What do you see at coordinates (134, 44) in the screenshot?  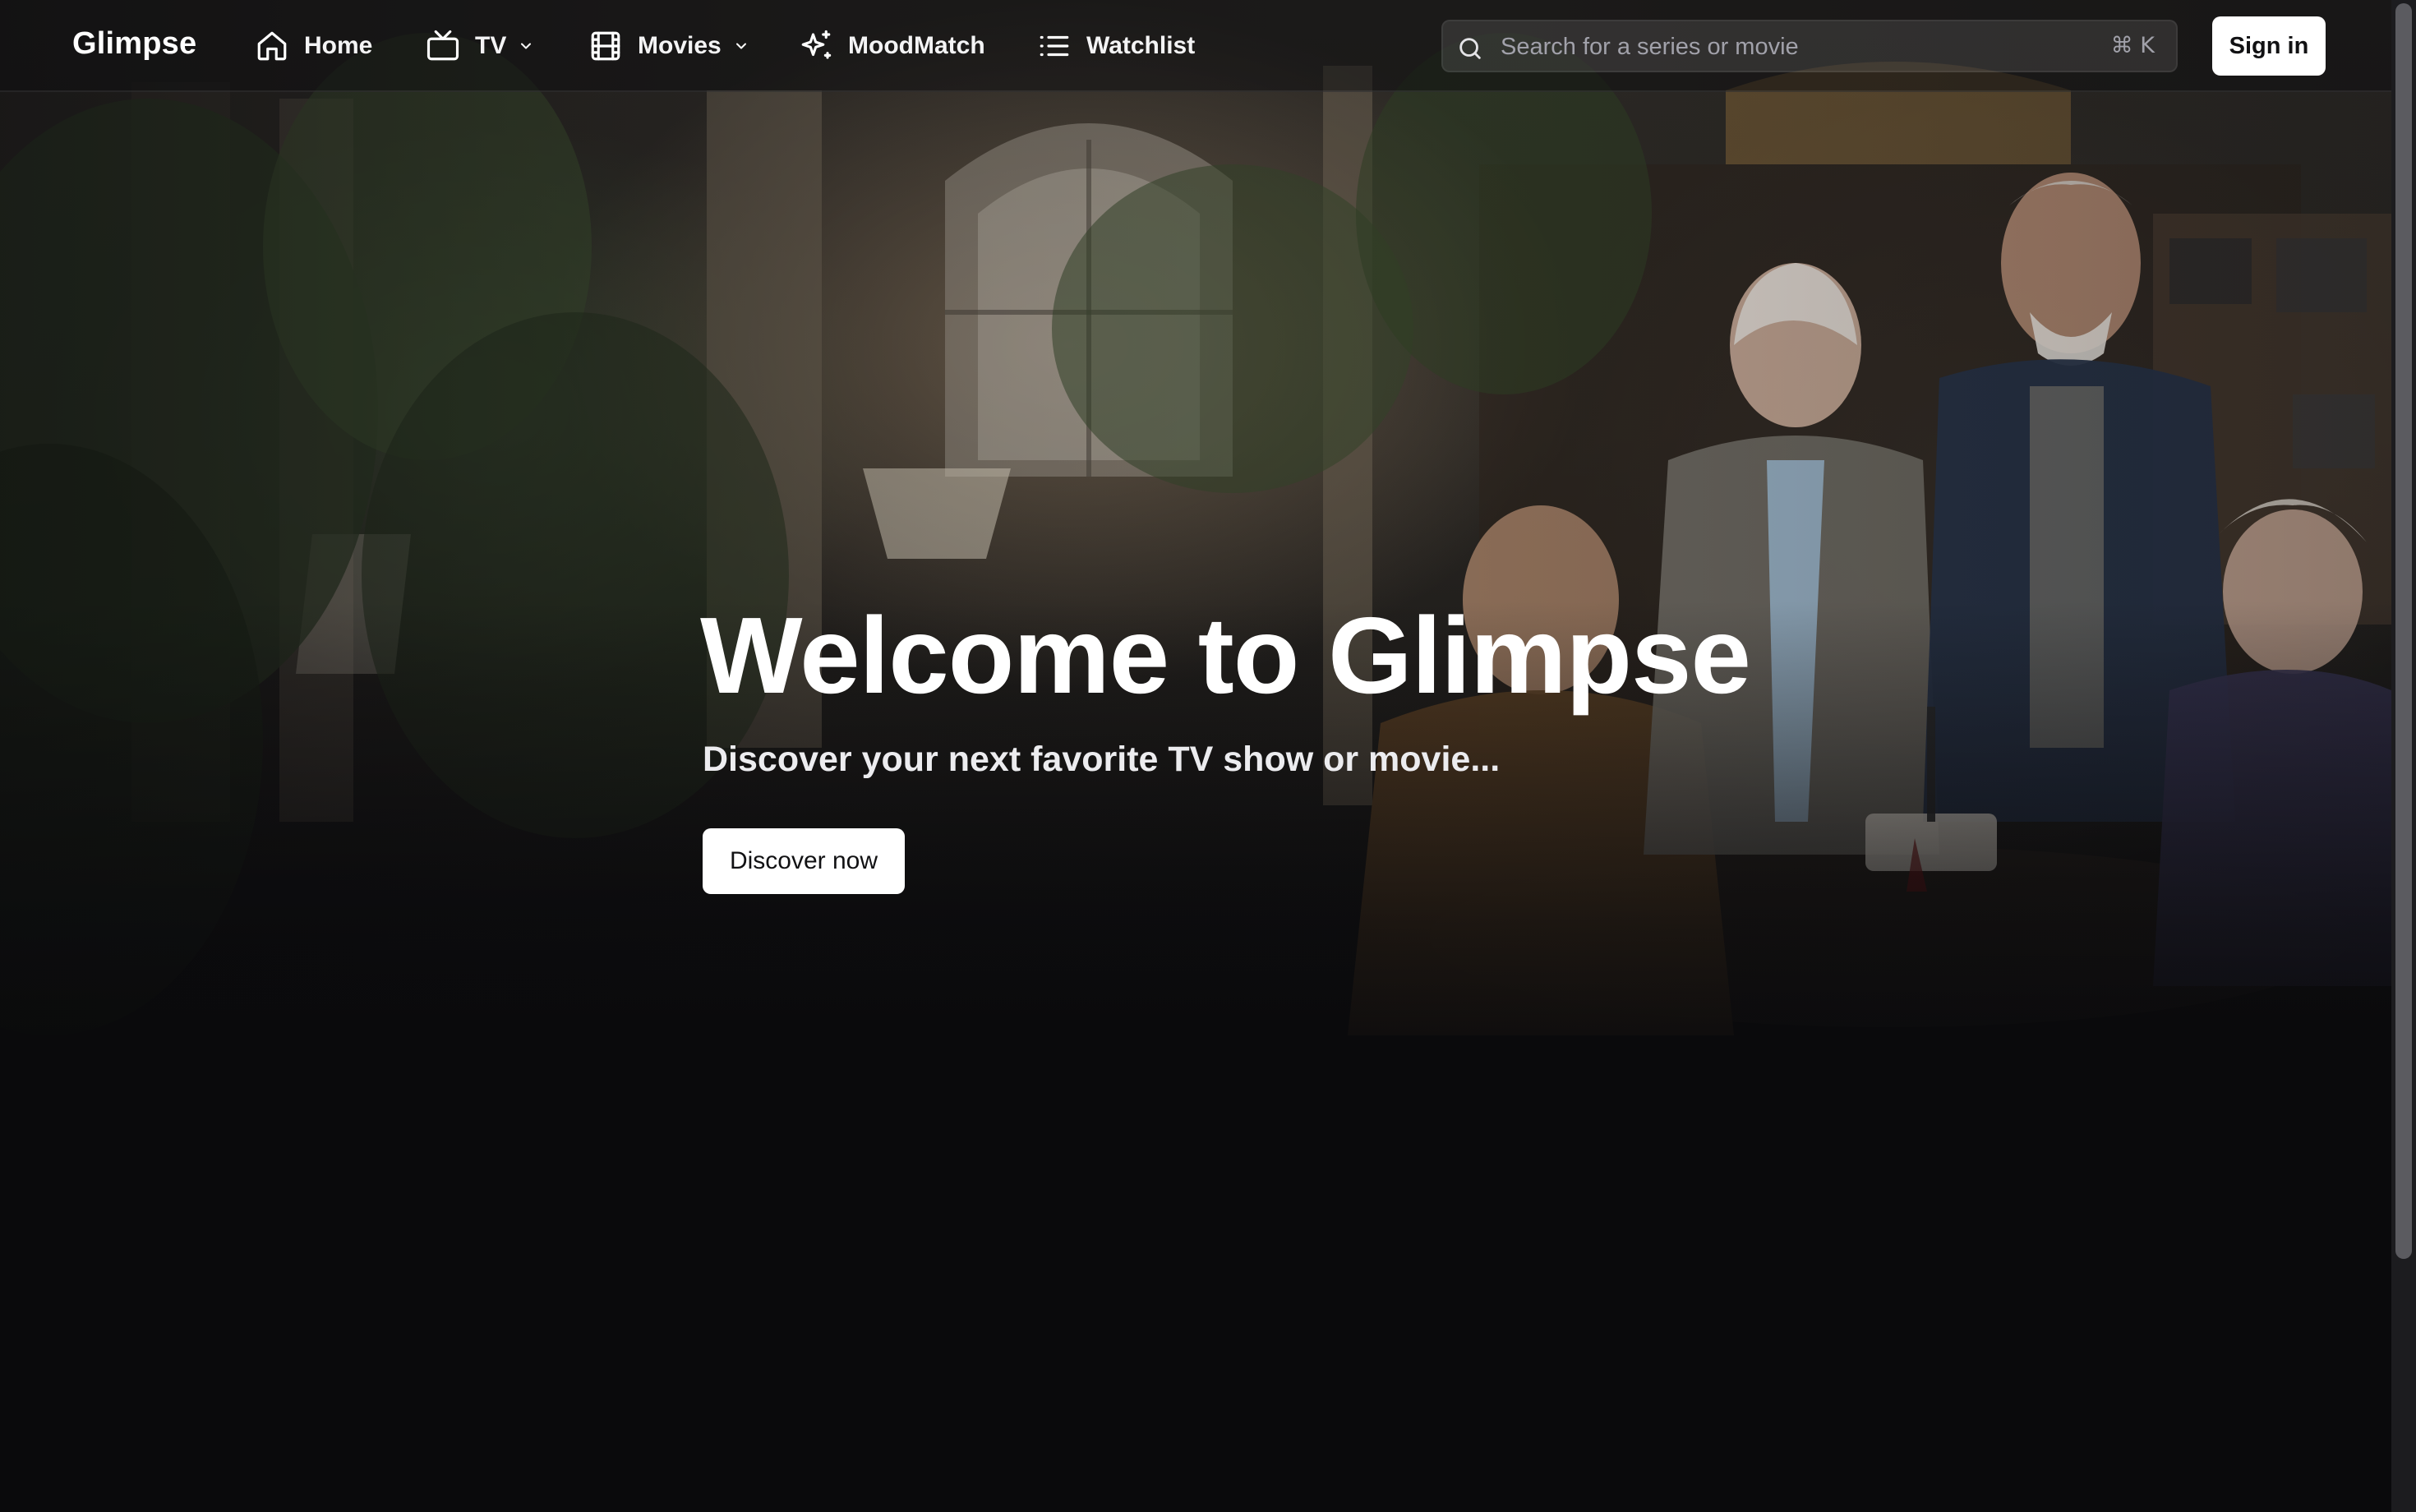 I see `brand-logo: Glimpse` at bounding box center [134, 44].